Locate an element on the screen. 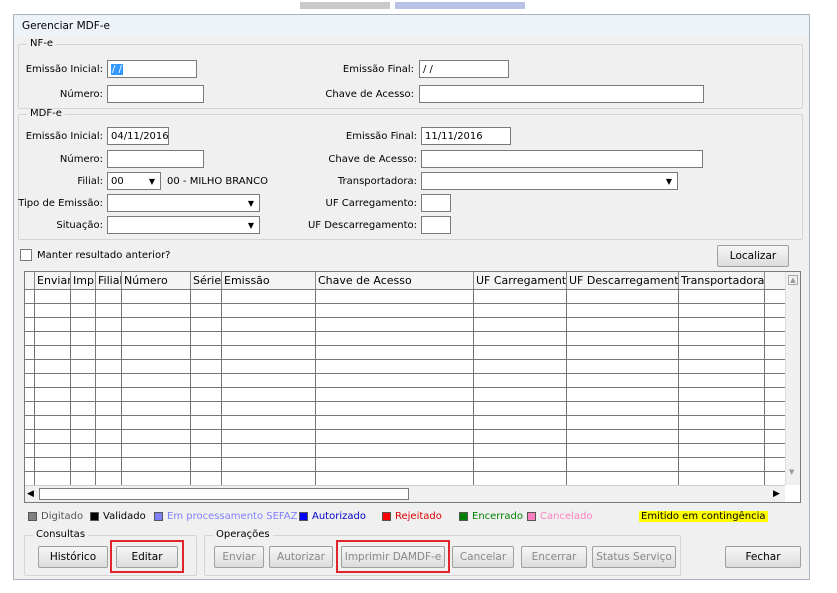 The height and width of the screenshot is (593, 837). horizontal-scrollbar: ◀ ▶ is located at coordinates (405, 493).